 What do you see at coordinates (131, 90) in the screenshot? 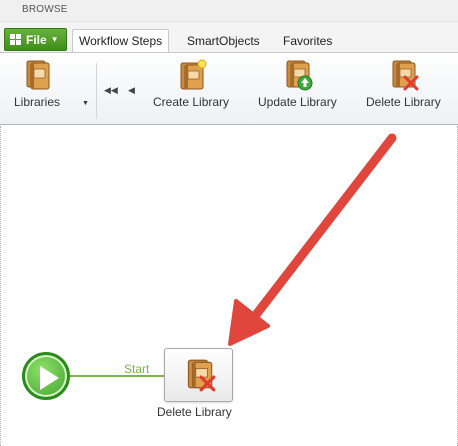
I see `chevron-left-icon: ◀` at bounding box center [131, 90].